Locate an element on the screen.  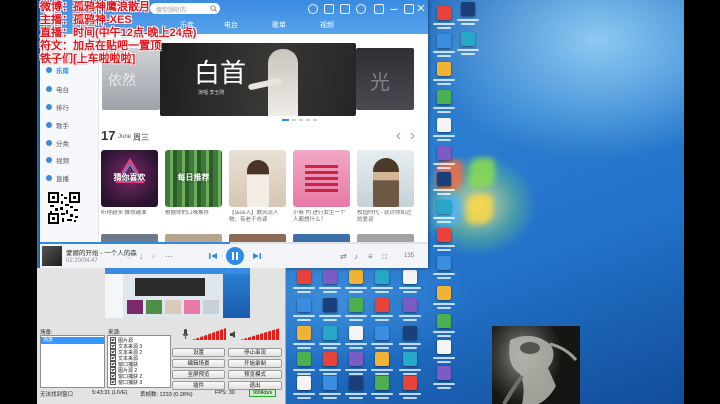
source-visibility-checkbox is located at coordinates (113, 382).